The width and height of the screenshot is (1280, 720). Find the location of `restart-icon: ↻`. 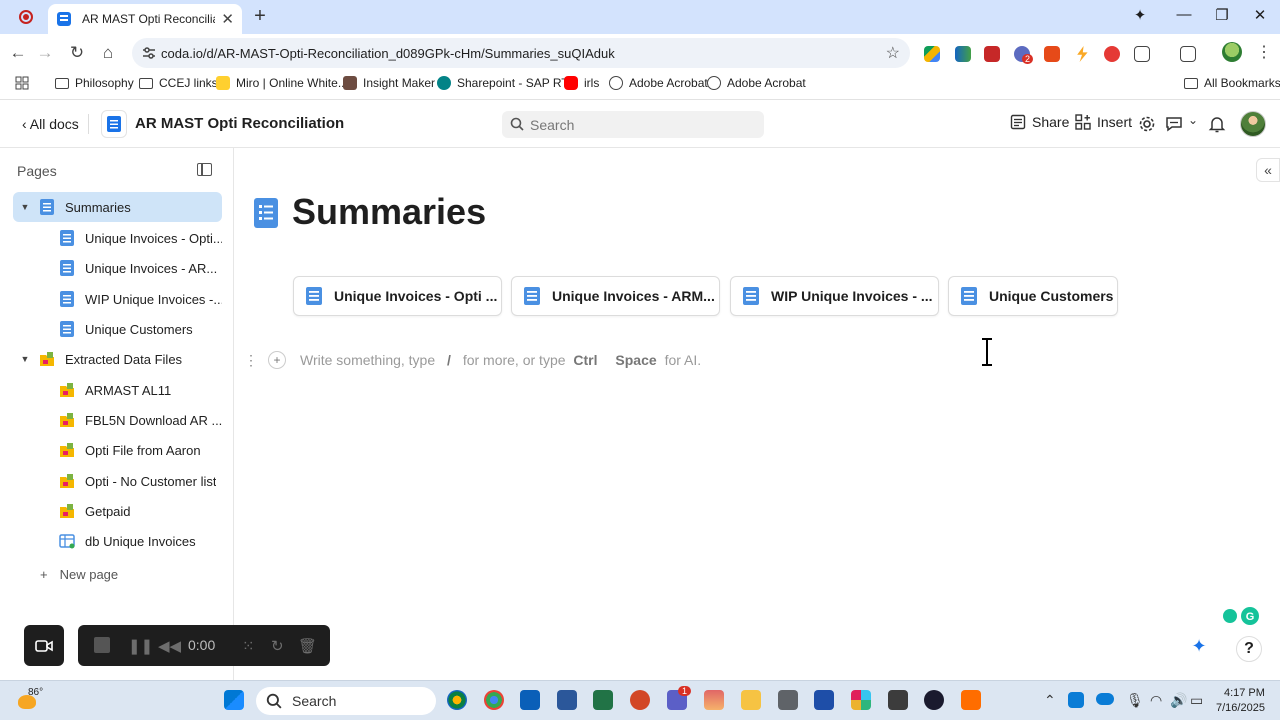

restart-icon: ↻ is located at coordinates (277, 646).